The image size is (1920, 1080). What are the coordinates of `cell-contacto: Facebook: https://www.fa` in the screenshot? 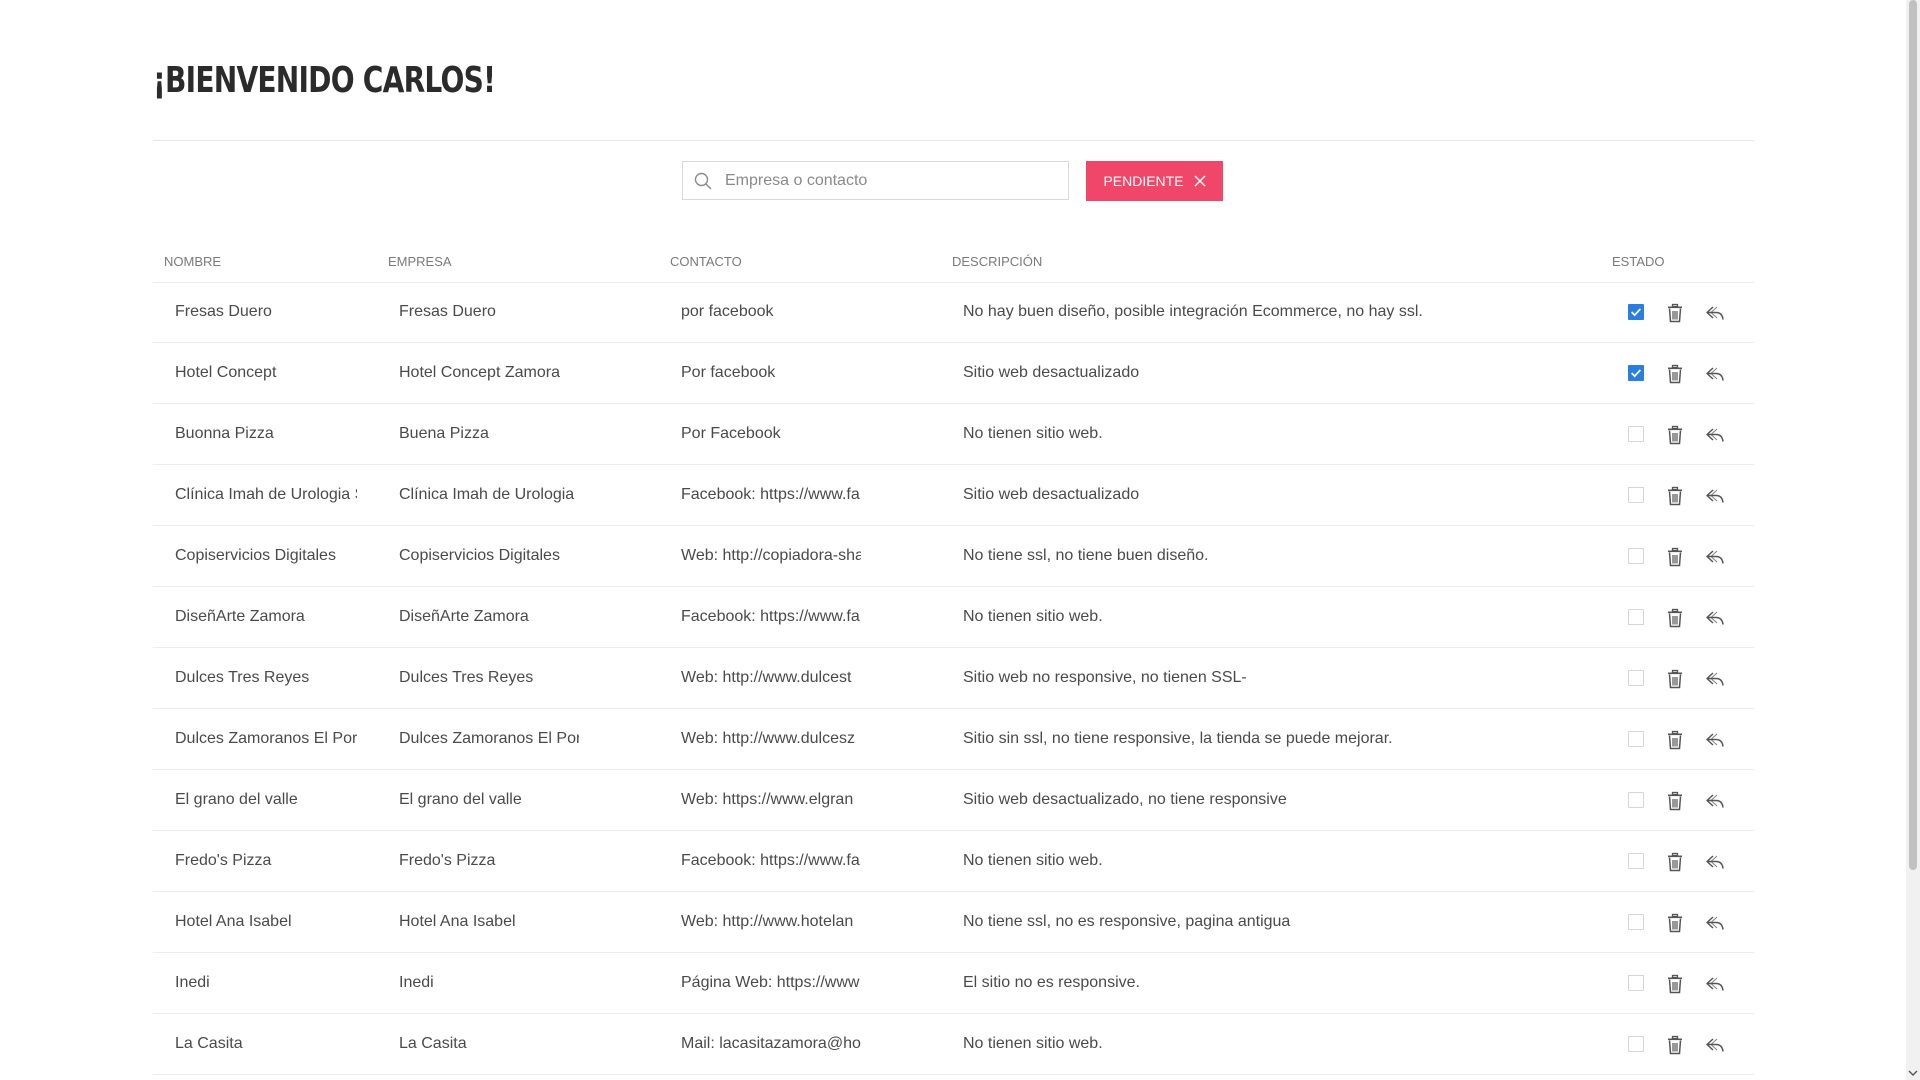 It's located at (770, 616).